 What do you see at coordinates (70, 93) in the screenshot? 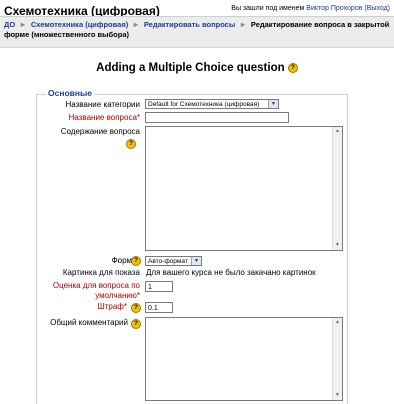
I see `fieldset-legend: Основные` at bounding box center [70, 93].